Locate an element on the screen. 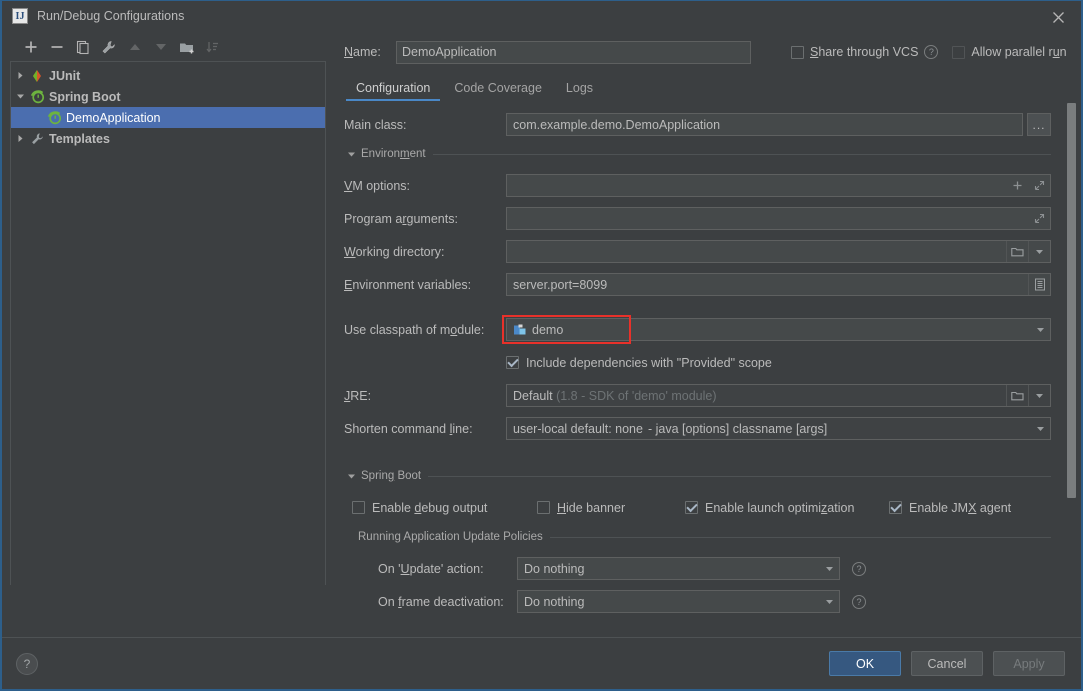 The height and width of the screenshot is (691, 1083). share-through-vcs-checkbox is located at coordinates (797, 52).